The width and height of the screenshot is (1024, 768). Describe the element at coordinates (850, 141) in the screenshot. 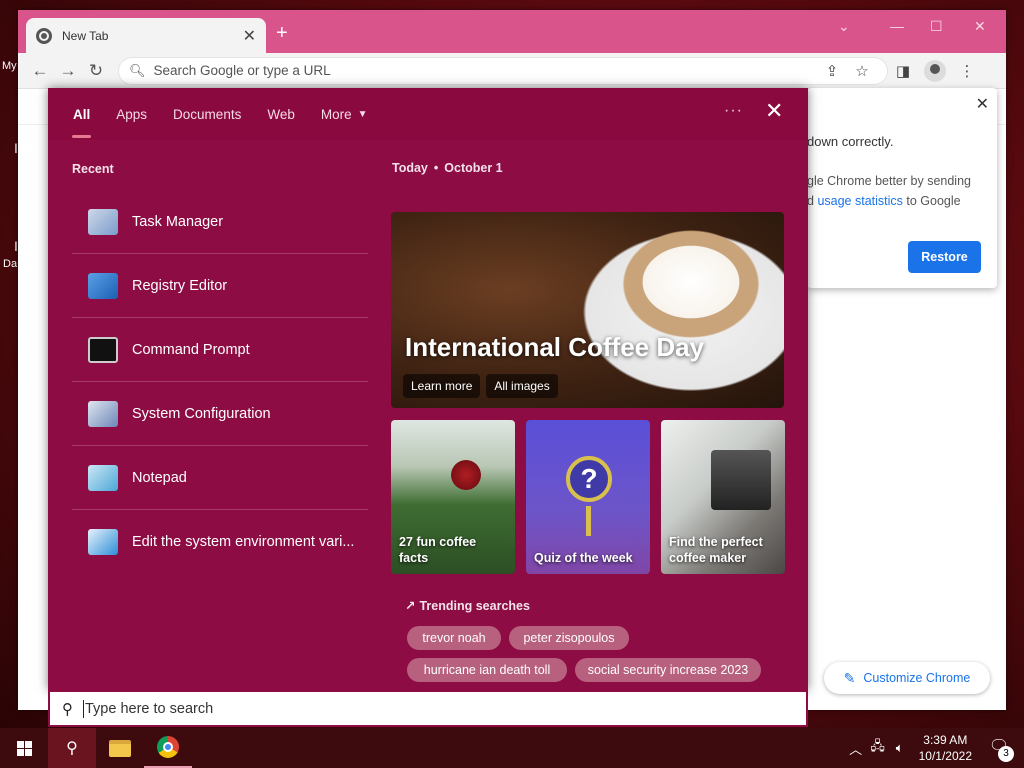

I see `restore-text-line: down correctly.` at that location.